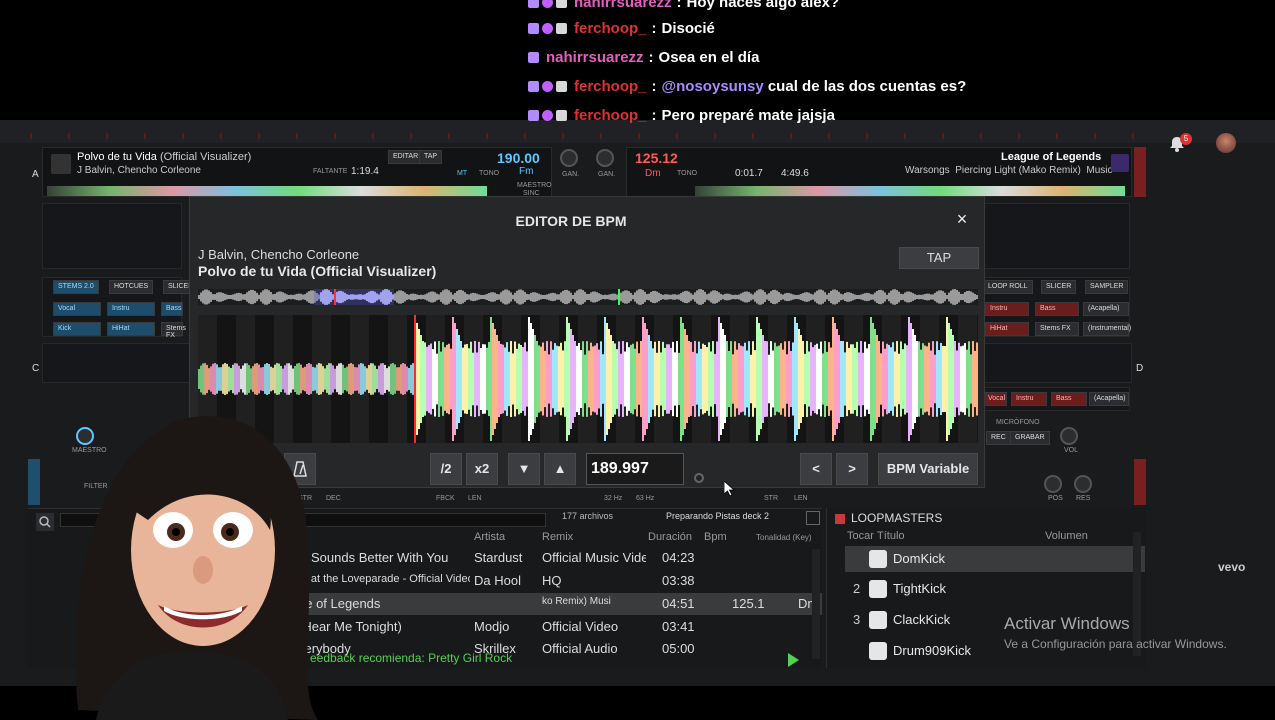 The width and height of the screenshot is (1275, 720). I want to click on scrollbar, so click(816, 604).